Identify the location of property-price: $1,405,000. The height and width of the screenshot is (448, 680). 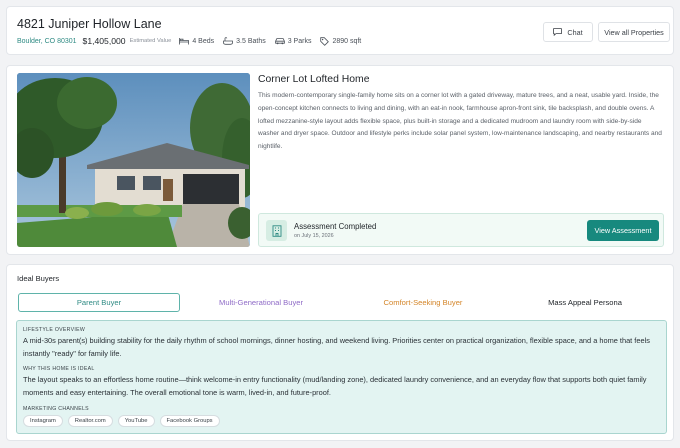
(104, 41).